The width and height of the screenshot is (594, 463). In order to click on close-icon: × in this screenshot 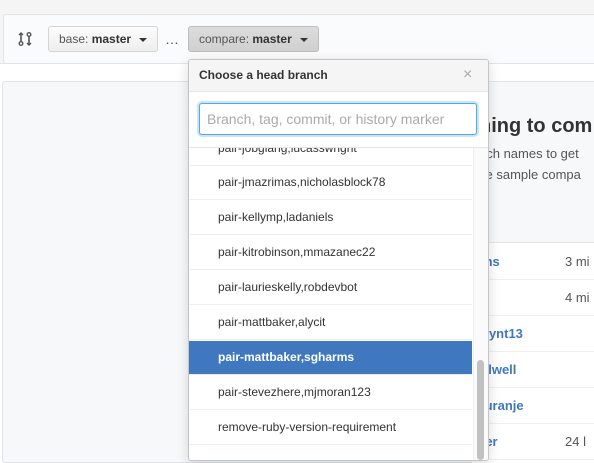, I will do `click(467, 75)`.